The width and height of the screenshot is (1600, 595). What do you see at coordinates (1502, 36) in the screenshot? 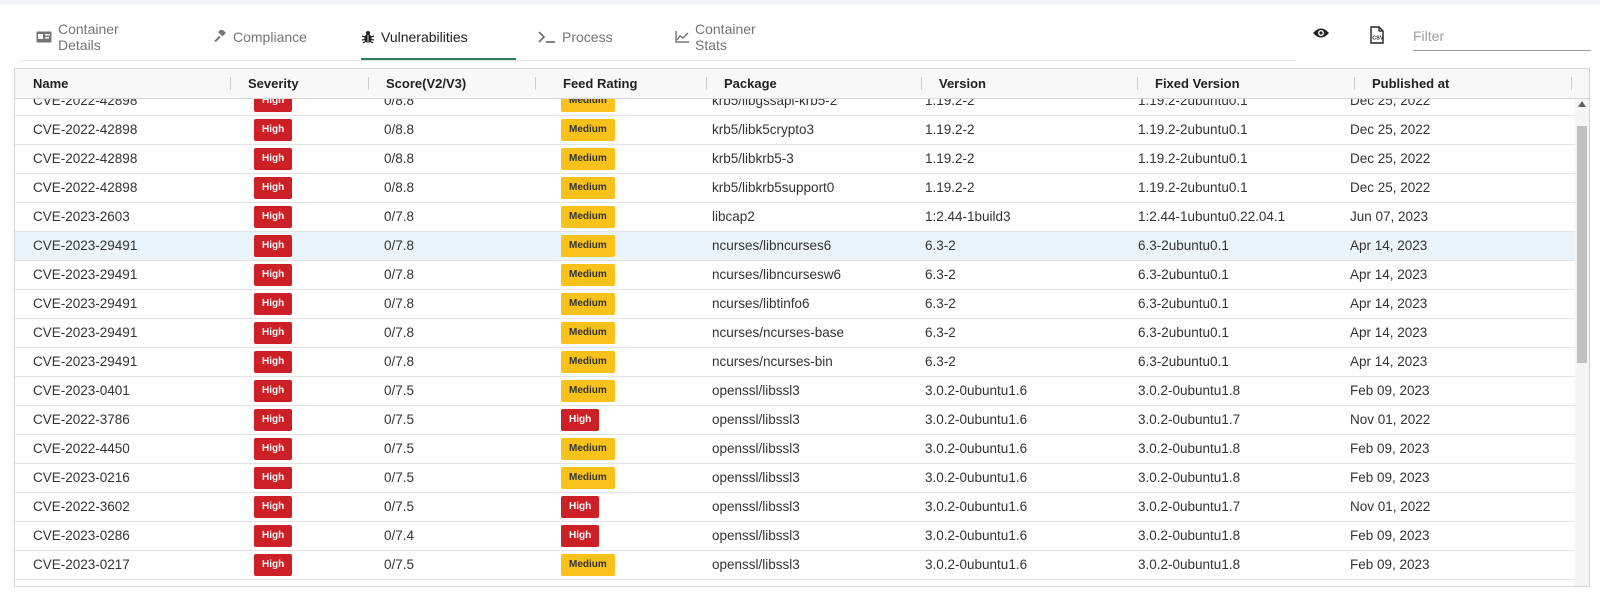
I see `filter-input` at bounding box center [1502, 36].